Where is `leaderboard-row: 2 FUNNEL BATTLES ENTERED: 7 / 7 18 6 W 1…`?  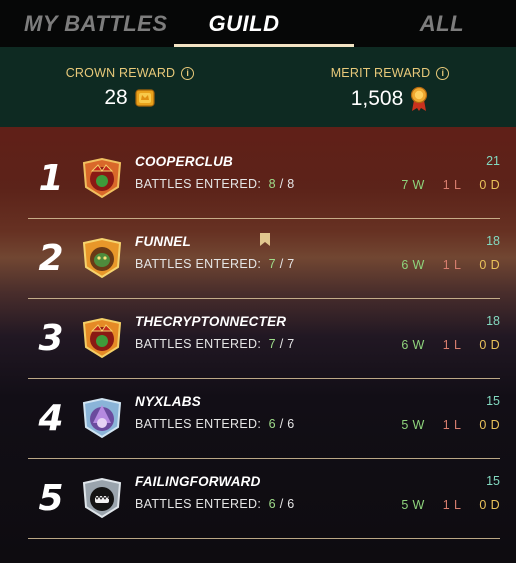 leaderboard-row: 2 FUNNEL BATTLES ENTERED: 7 / 7 18 6 W 1… is located at coordinates (264, 258).